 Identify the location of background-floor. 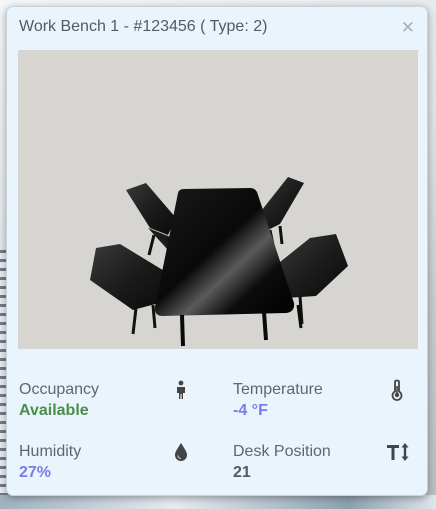
(218, 502).